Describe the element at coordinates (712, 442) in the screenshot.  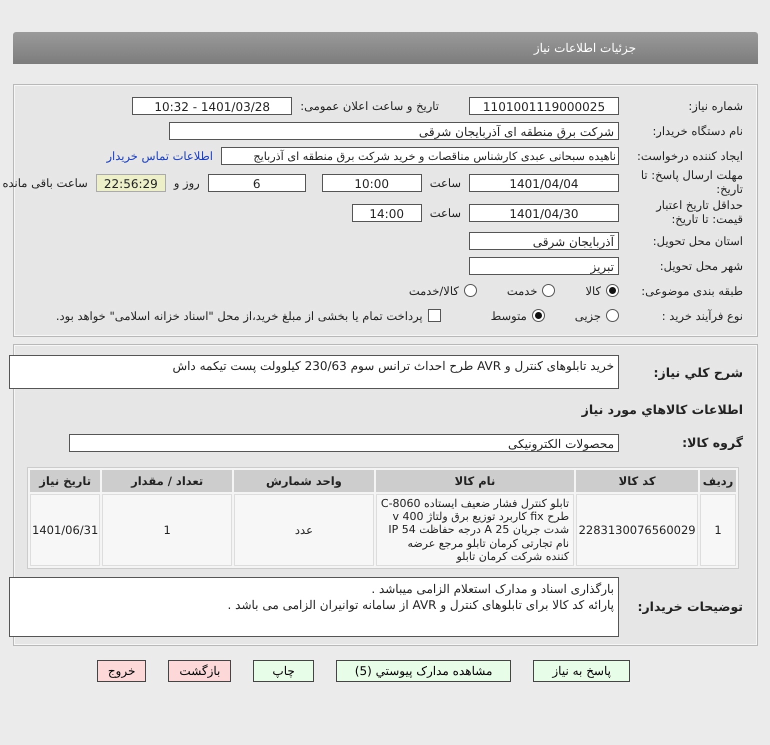
I see `field-label: گروه کالا:` at that location.